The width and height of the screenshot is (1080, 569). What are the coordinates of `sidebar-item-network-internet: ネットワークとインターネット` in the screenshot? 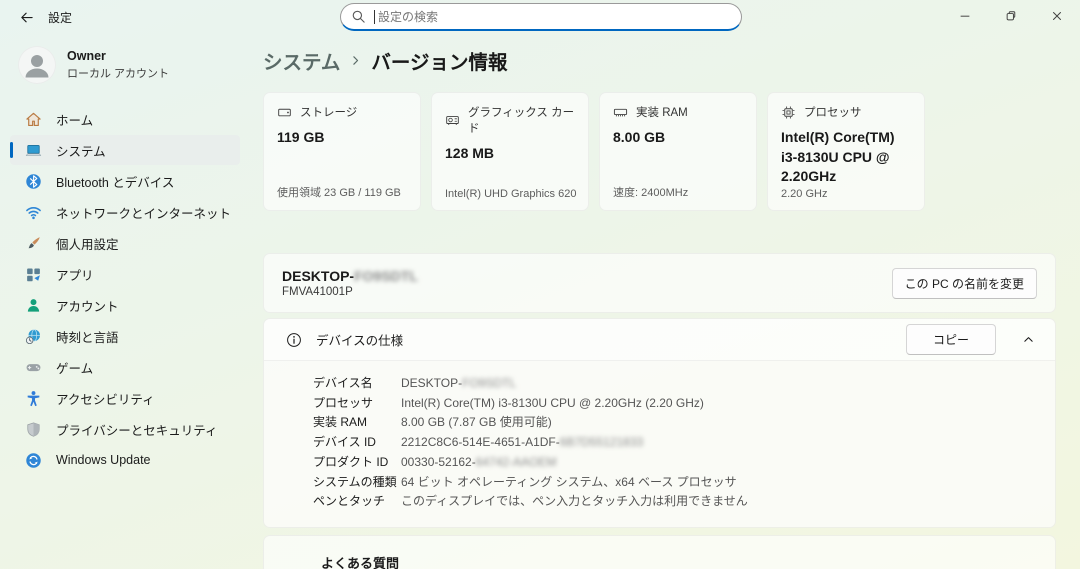 It's located at (125, 212).